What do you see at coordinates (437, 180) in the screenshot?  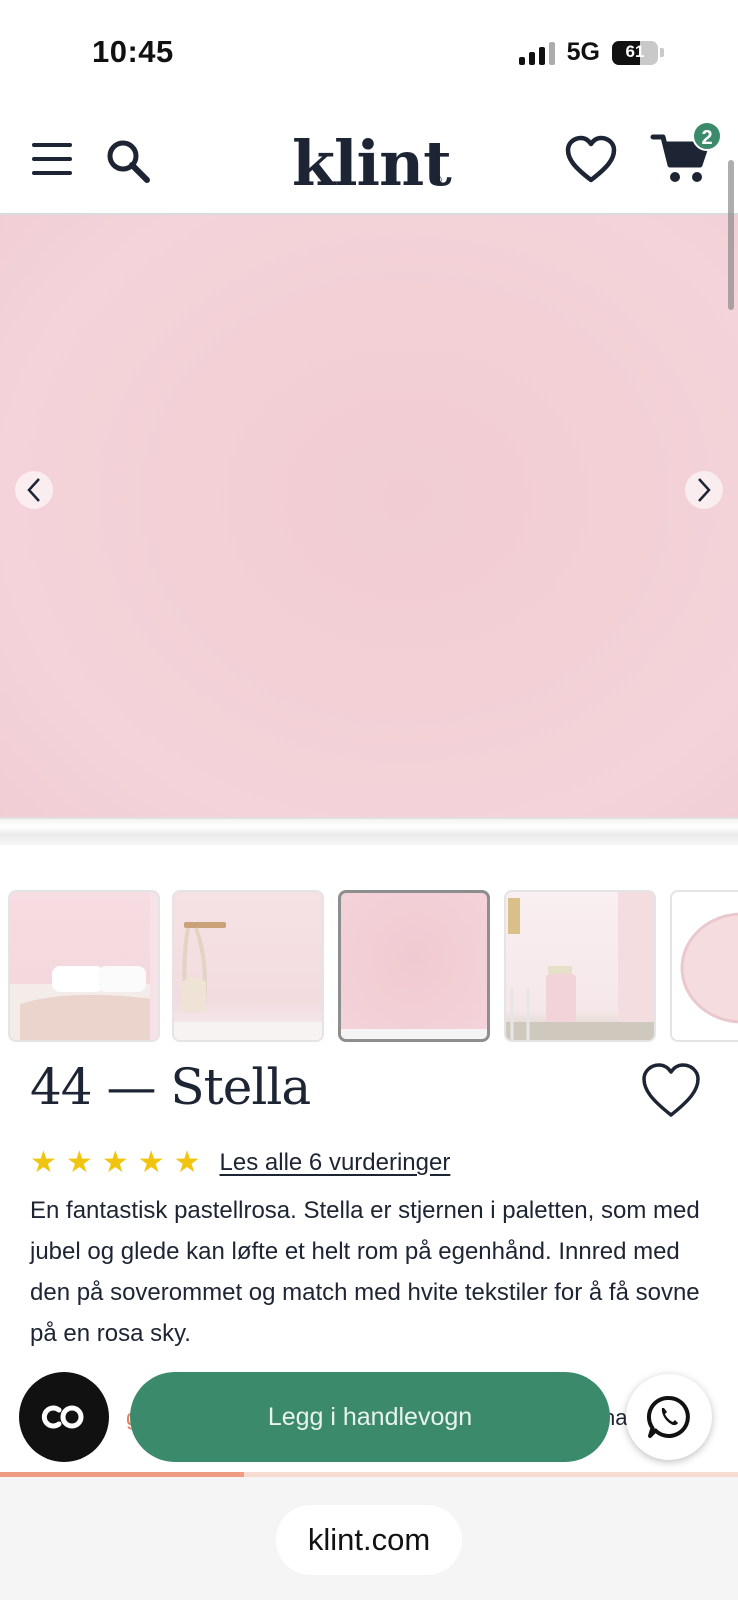 I see `registered-mark: ®` at bounding box center [437, 180].